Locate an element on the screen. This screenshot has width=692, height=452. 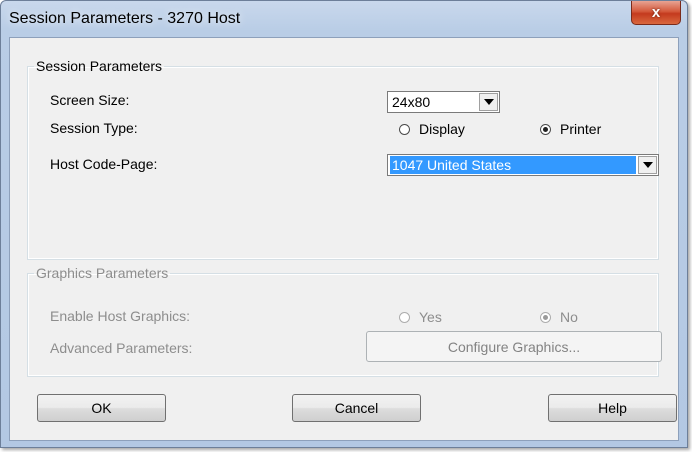
enable-host-graphics-label: Enable Host Graphics: is located at coordinates (120, 316).